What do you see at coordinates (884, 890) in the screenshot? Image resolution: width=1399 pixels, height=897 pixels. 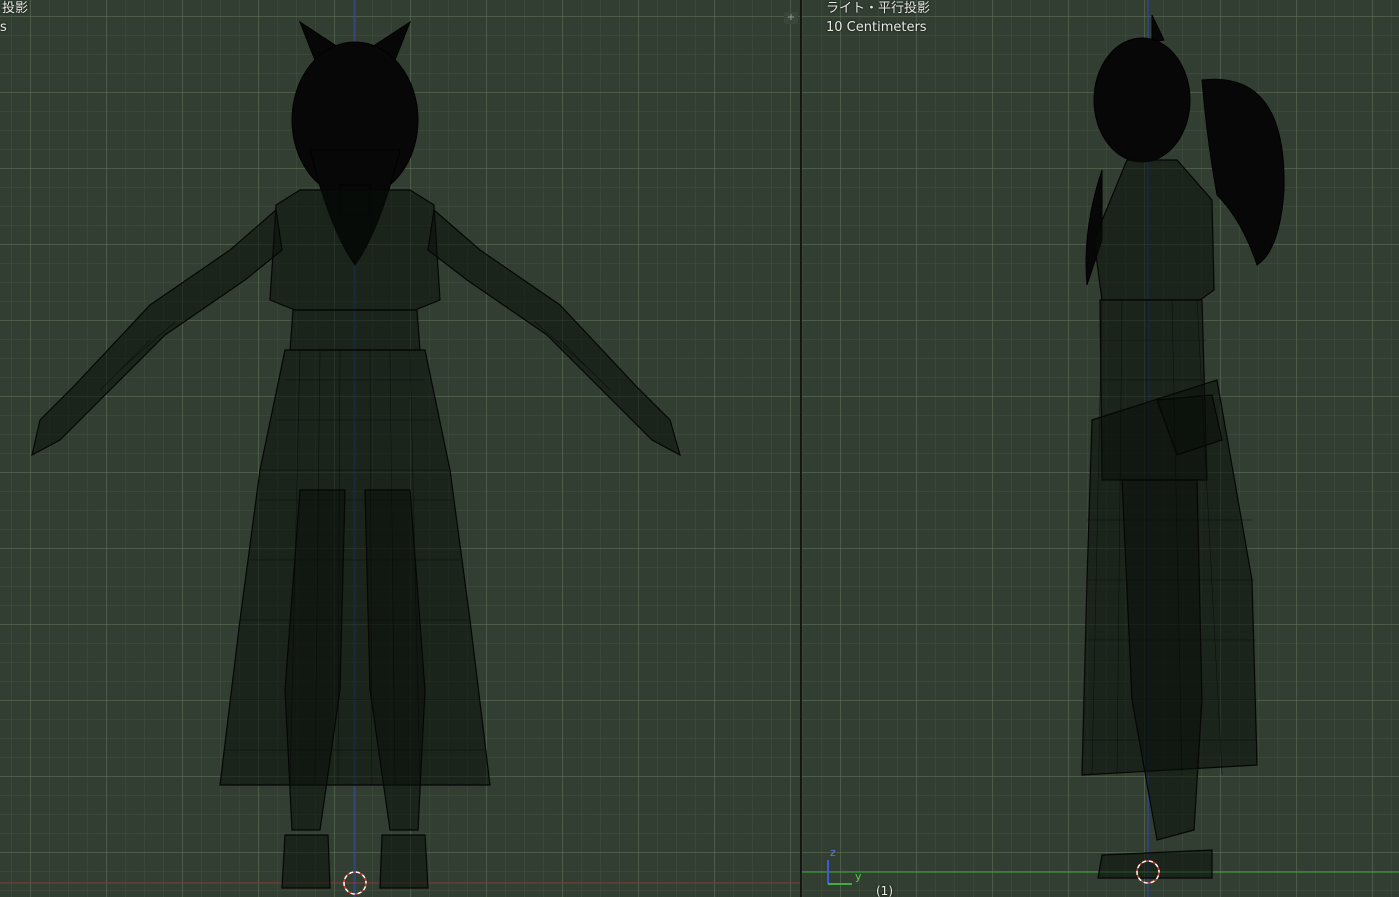 I see `frame-indicator: (1)` at bounding box center [884, 890].